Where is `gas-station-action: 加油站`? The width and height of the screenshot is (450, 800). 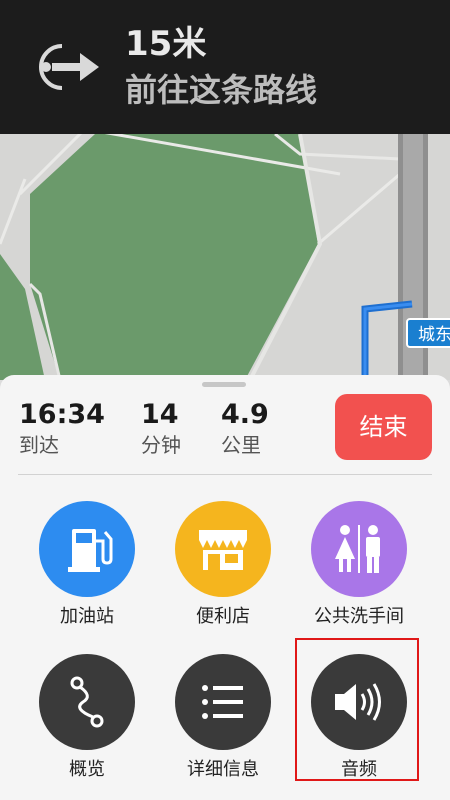 gas-station-action: 加油站 is located at coordinates (87, 565).